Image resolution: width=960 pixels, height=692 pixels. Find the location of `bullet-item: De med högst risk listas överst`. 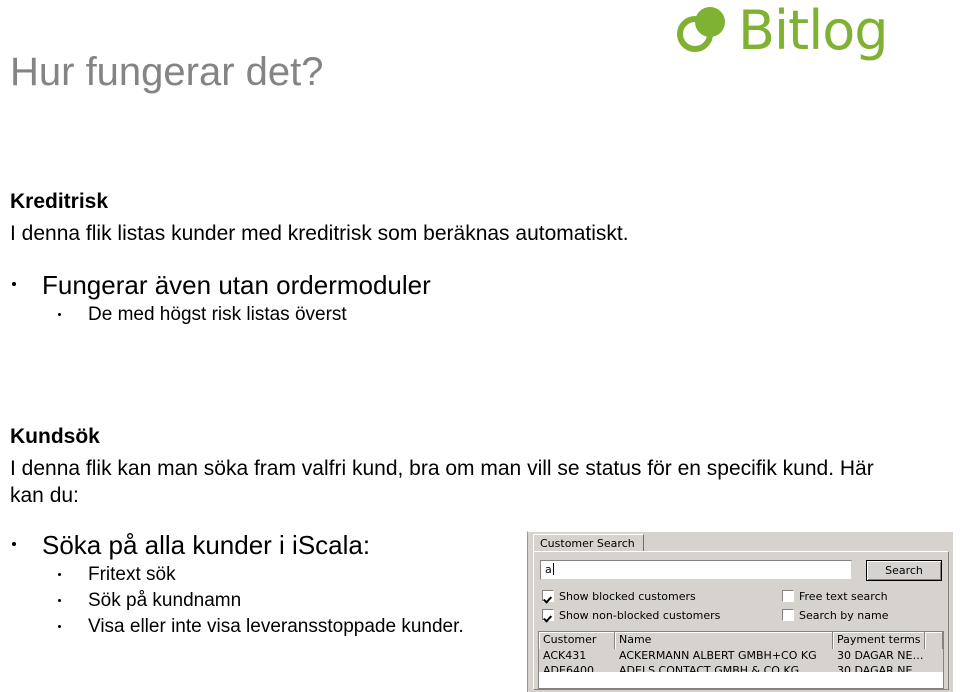

bullet-item: De med högst risk listas överst is located at coordinates (350, 315).